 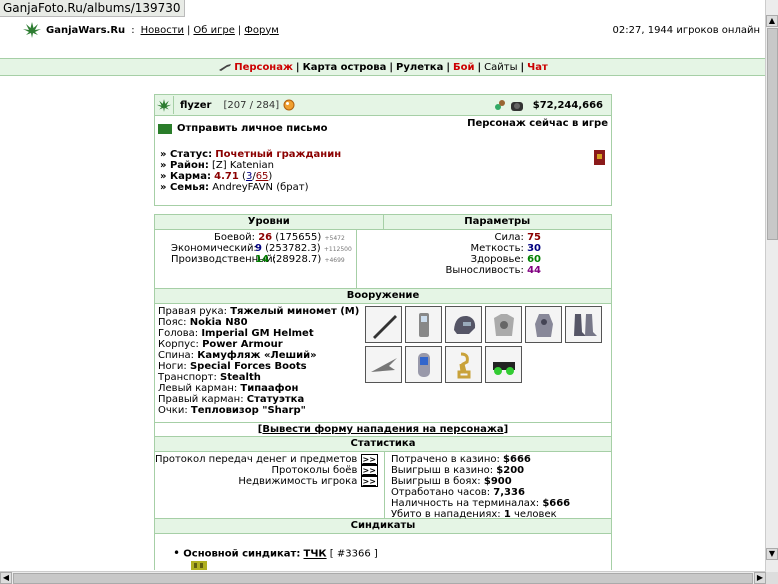 What do you see at coordinates (133, 30) in the screenshot?
I see `site-name-sep: :` at bounding box center [133, 30].